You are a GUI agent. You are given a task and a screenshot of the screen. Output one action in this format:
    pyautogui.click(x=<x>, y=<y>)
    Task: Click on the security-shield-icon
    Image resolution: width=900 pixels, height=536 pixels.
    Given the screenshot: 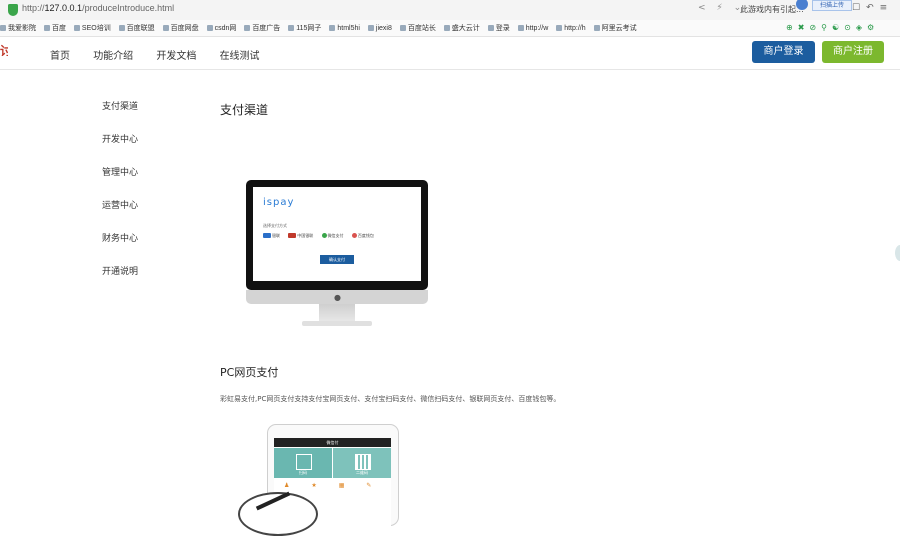 What is the action you would take?
    pyautogui.click(x=13, y=10)
    